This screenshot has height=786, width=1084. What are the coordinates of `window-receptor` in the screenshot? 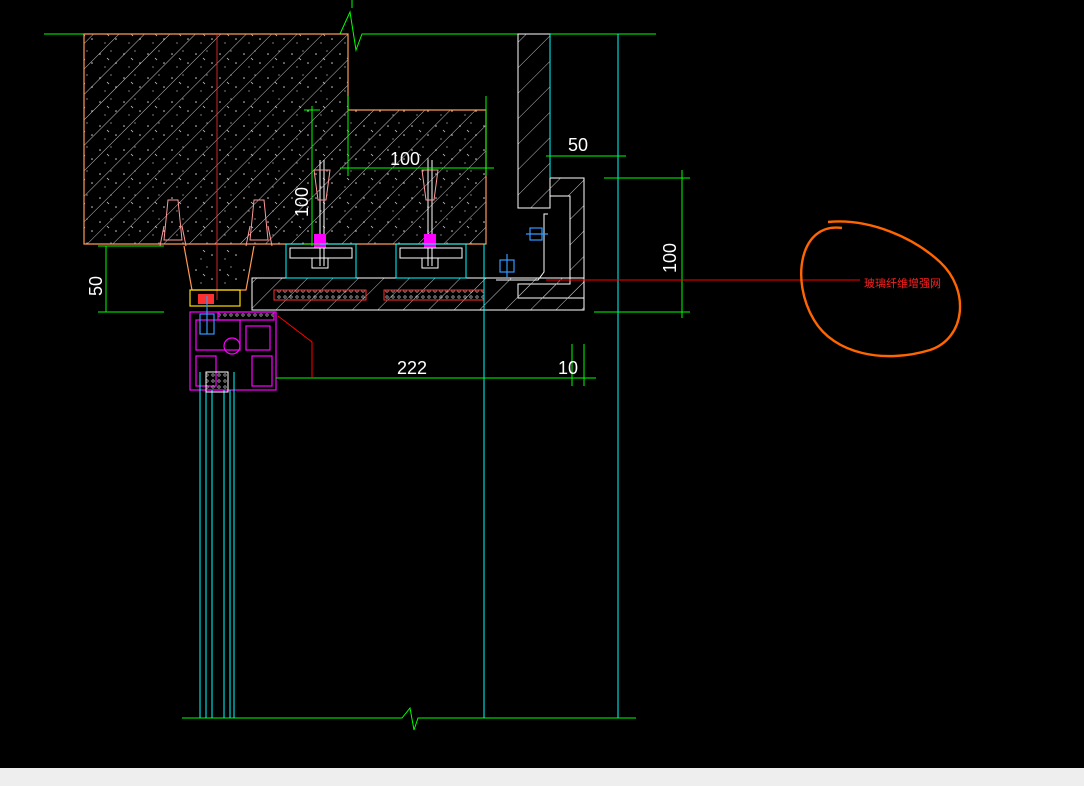 It's located at (219, 276).